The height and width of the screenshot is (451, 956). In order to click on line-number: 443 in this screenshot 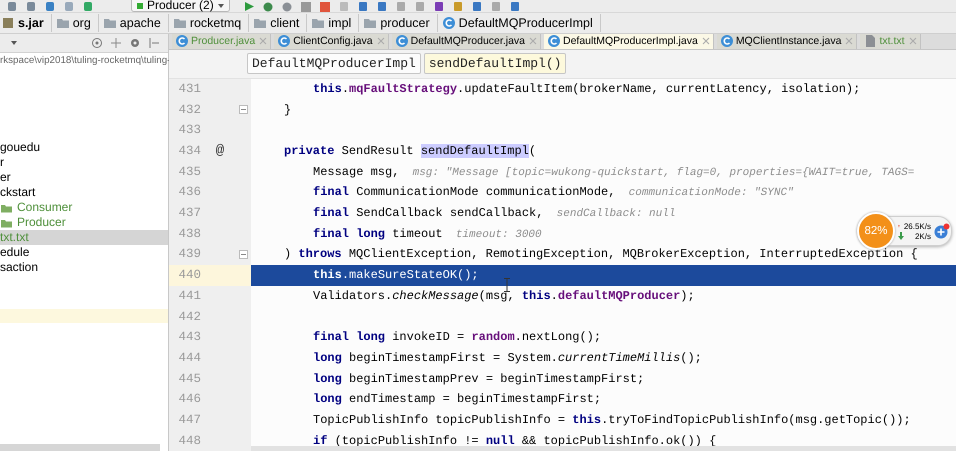, I will do `click(189, 337)`.